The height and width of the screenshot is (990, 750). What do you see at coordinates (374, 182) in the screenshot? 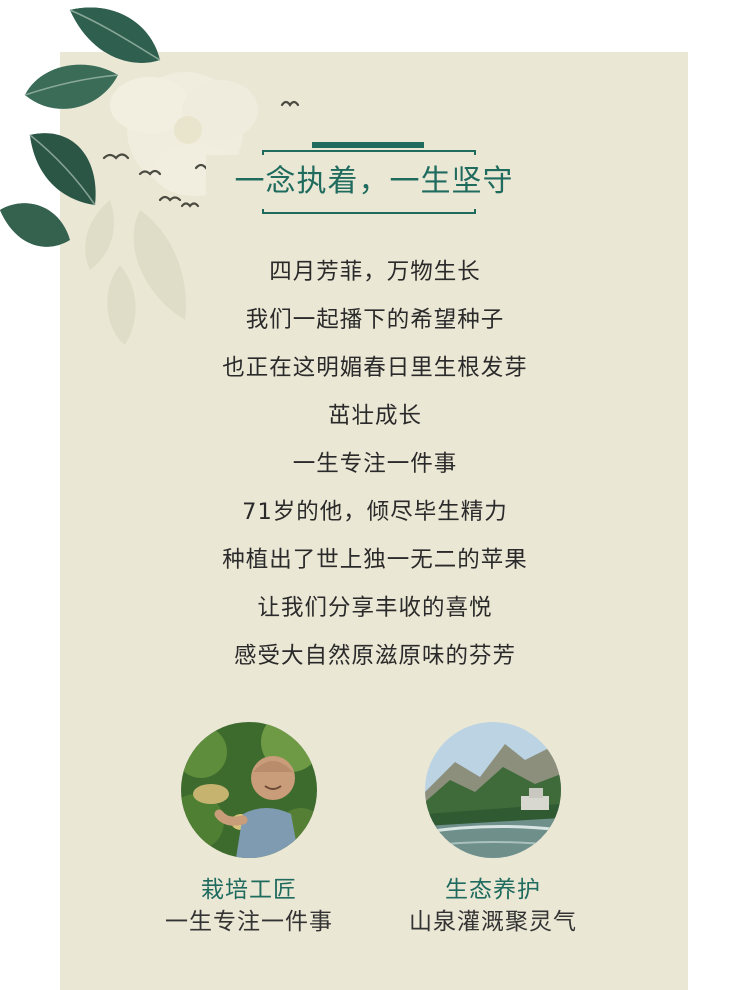
I see `page-title: 一念执着，一生坚守` at bounding box center [374, 182].